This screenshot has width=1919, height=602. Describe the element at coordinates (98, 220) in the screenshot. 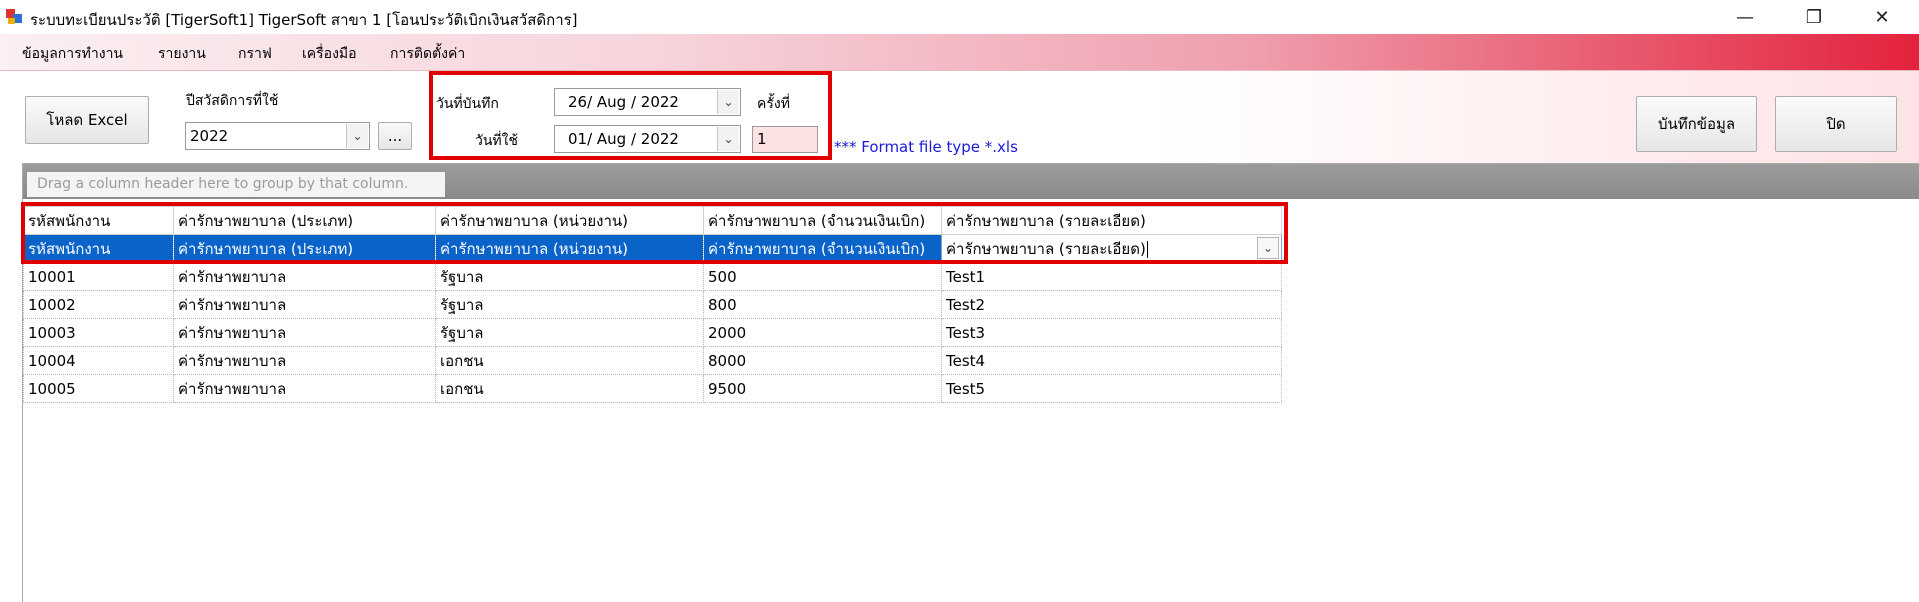

I see `column-header-employee-id: รหัสพนักงาน` at that location.